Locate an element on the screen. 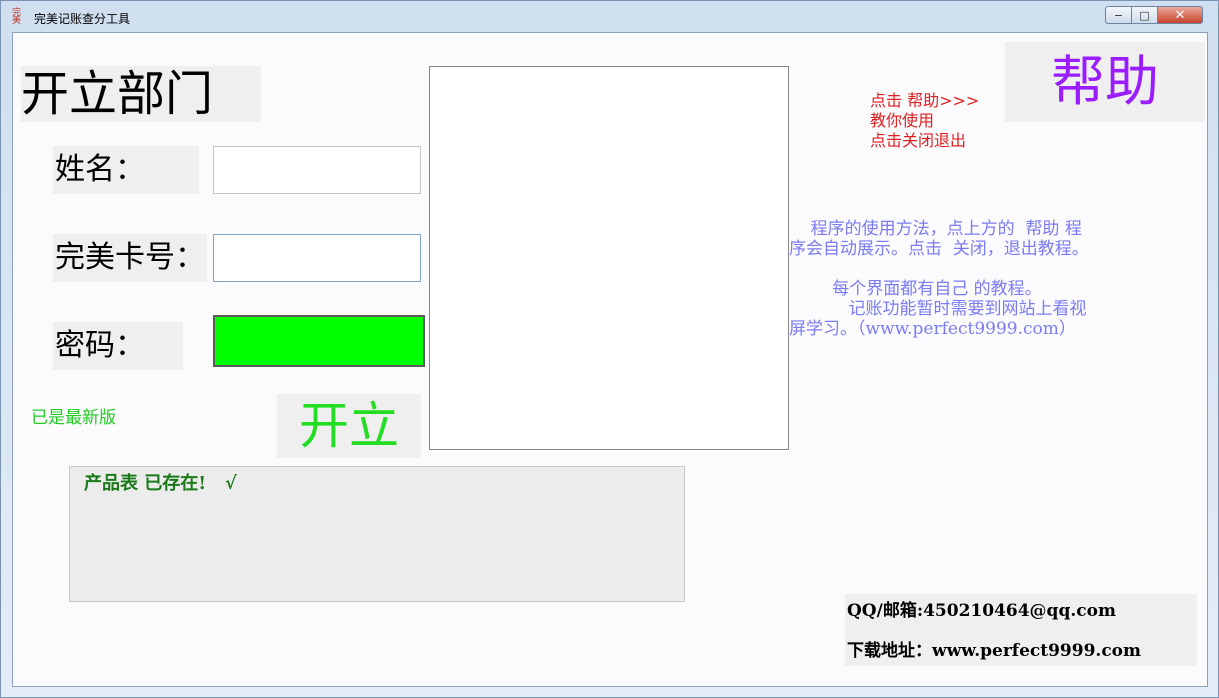 This screenshot has width=1219, height=698. help-button: 帮助 is located at coordinates (1105, 82).